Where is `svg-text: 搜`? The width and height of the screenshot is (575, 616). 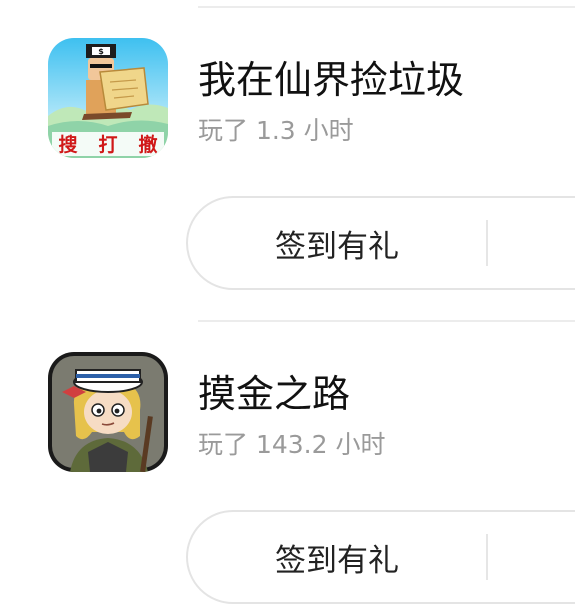 svg-text: 搜 is located at coordinates (68, 144).